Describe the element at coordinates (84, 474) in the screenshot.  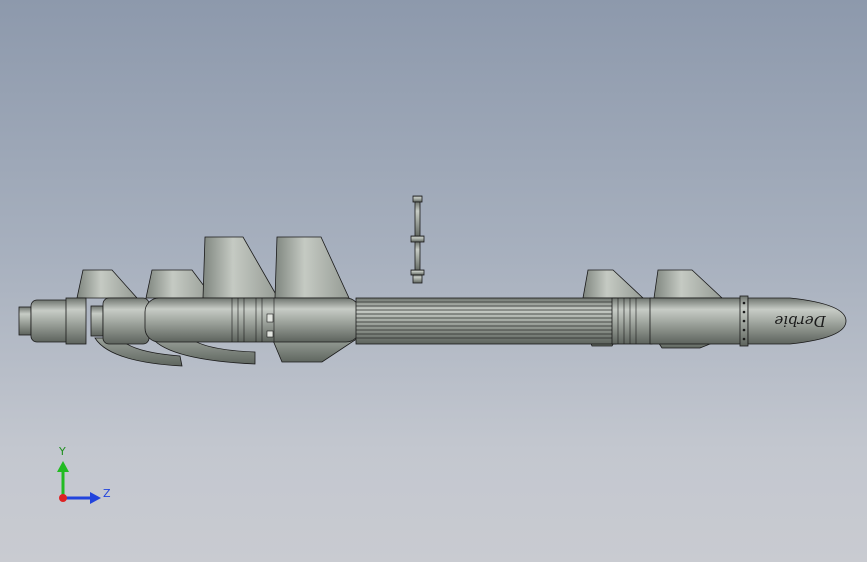
I see `orientation-triad: Y Z` at that location.